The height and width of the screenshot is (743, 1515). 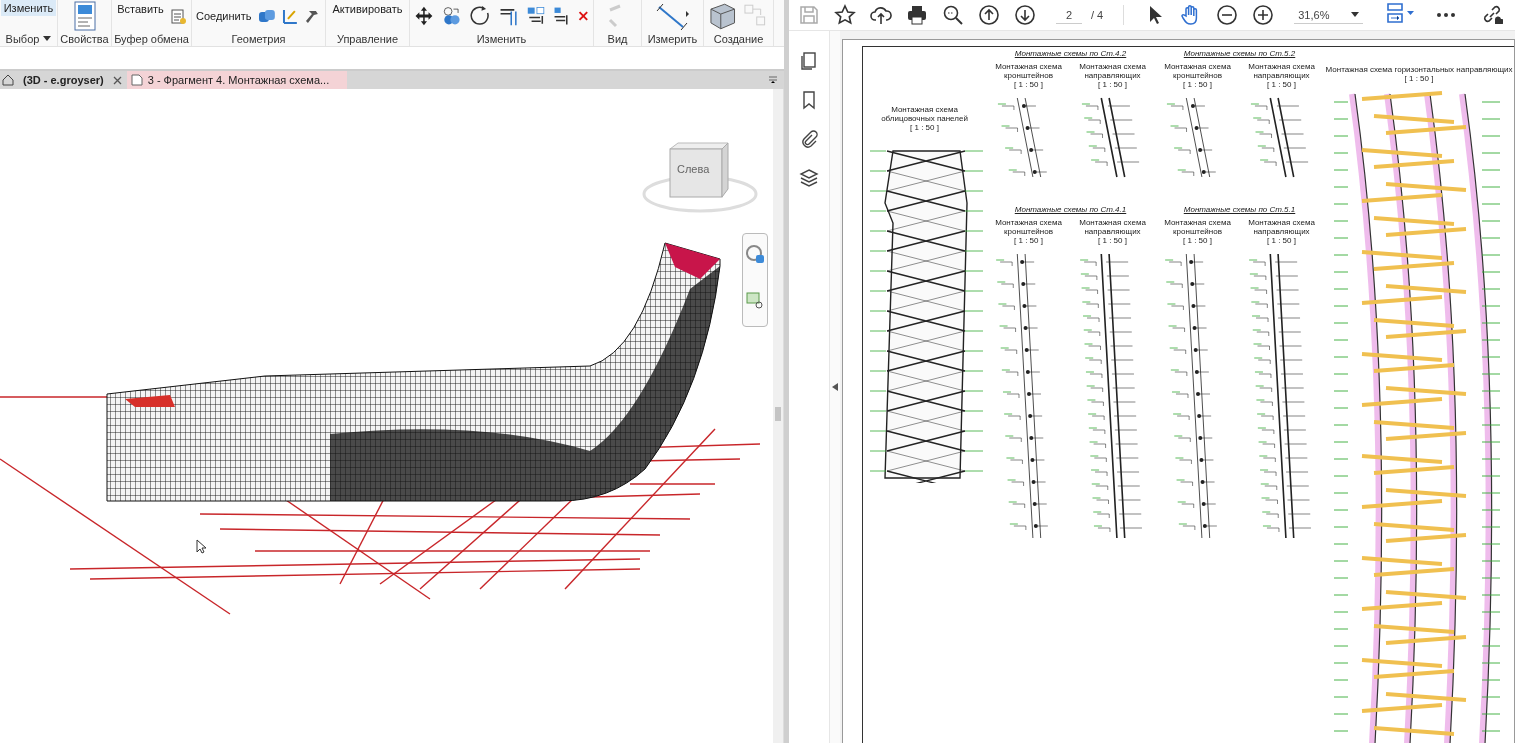 I want to click on page-fit-icon, so click(x=1400, y=13).